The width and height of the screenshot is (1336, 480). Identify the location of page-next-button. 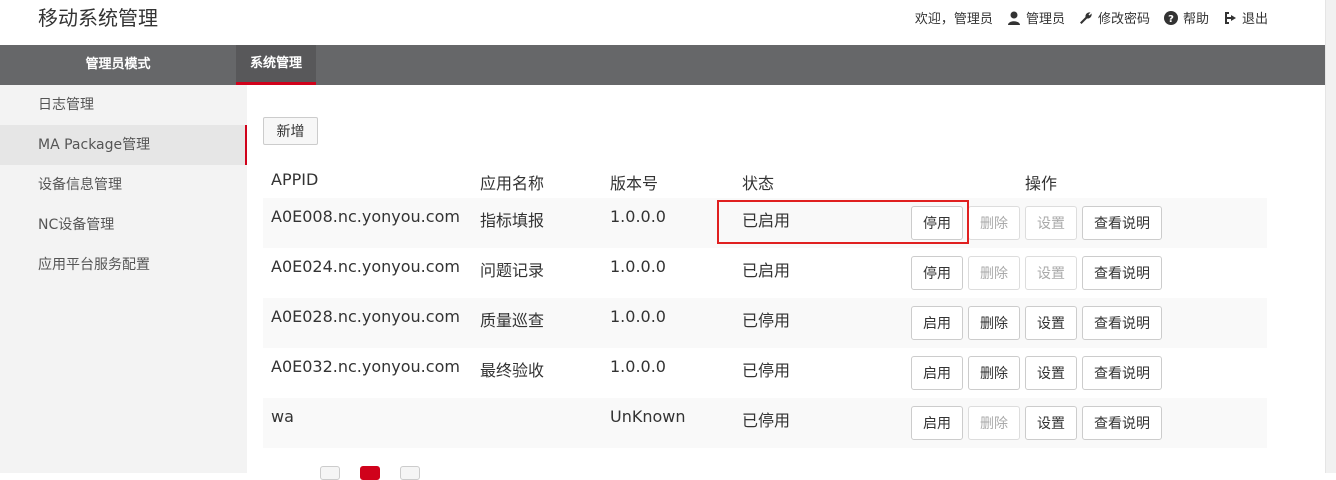
(410, 473).